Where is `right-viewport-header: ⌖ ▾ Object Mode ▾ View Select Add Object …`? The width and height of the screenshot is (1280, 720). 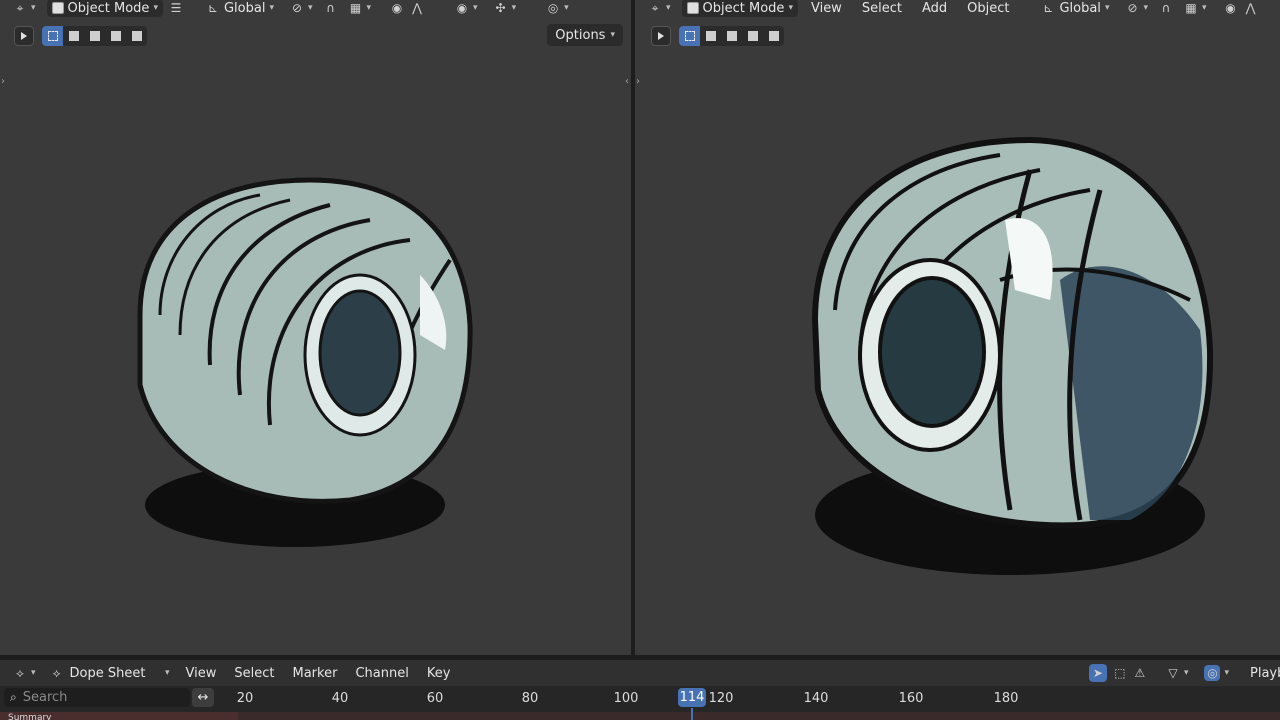
right-viewport-header: ⌖ ▾ Object Mode ▾ View Select Add Object … is located at coordinates (957, 8).